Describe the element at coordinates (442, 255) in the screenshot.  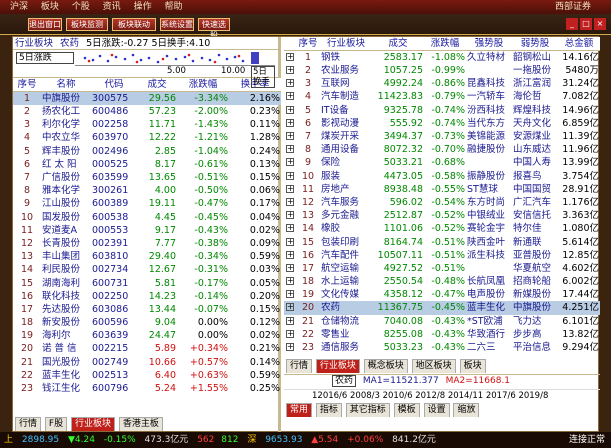
I see `table-row: +16 汽车配件 10507.11 -0.51% 派生科技 亚普股份 12.85亿` at that location.